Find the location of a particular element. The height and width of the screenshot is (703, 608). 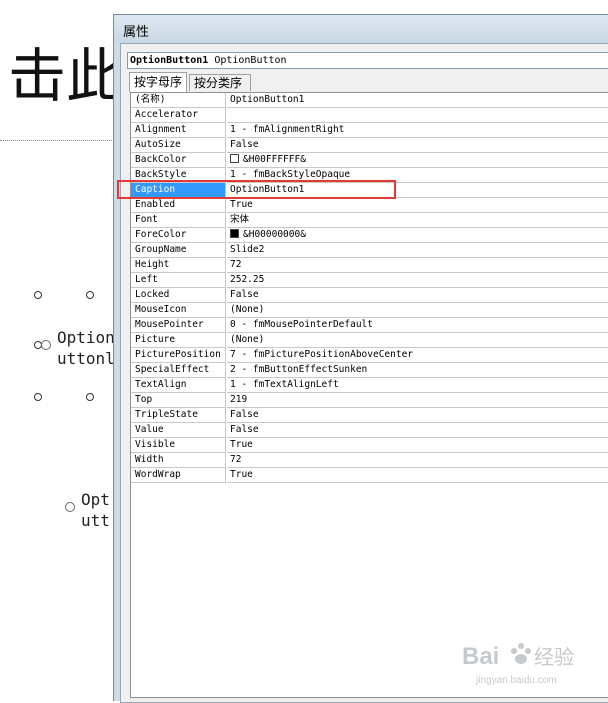

property-name: Top is located at coordinates (178, 400).